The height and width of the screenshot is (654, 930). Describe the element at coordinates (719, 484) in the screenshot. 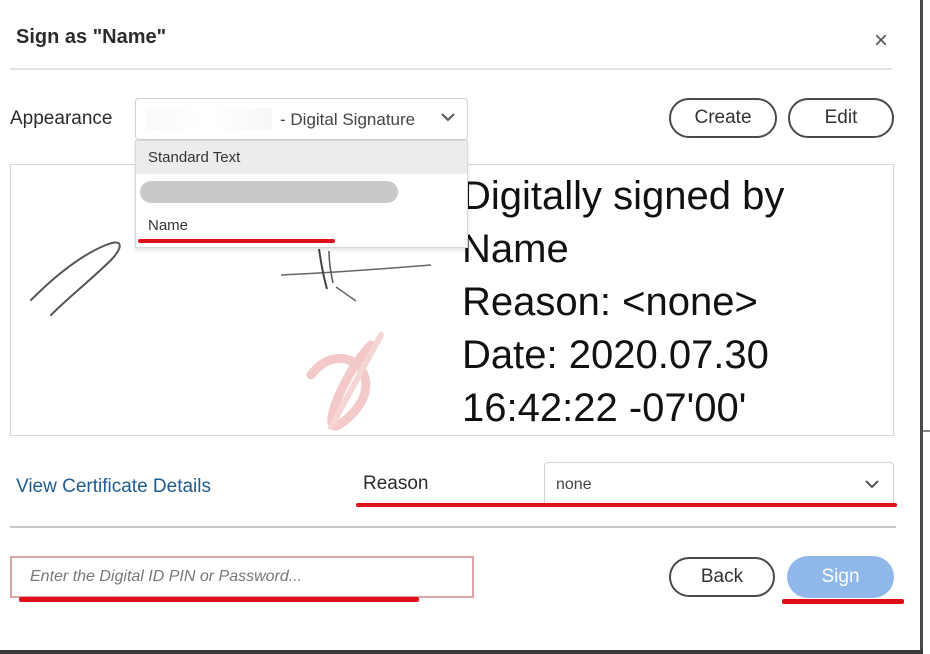

I see `reason-select` at that location.